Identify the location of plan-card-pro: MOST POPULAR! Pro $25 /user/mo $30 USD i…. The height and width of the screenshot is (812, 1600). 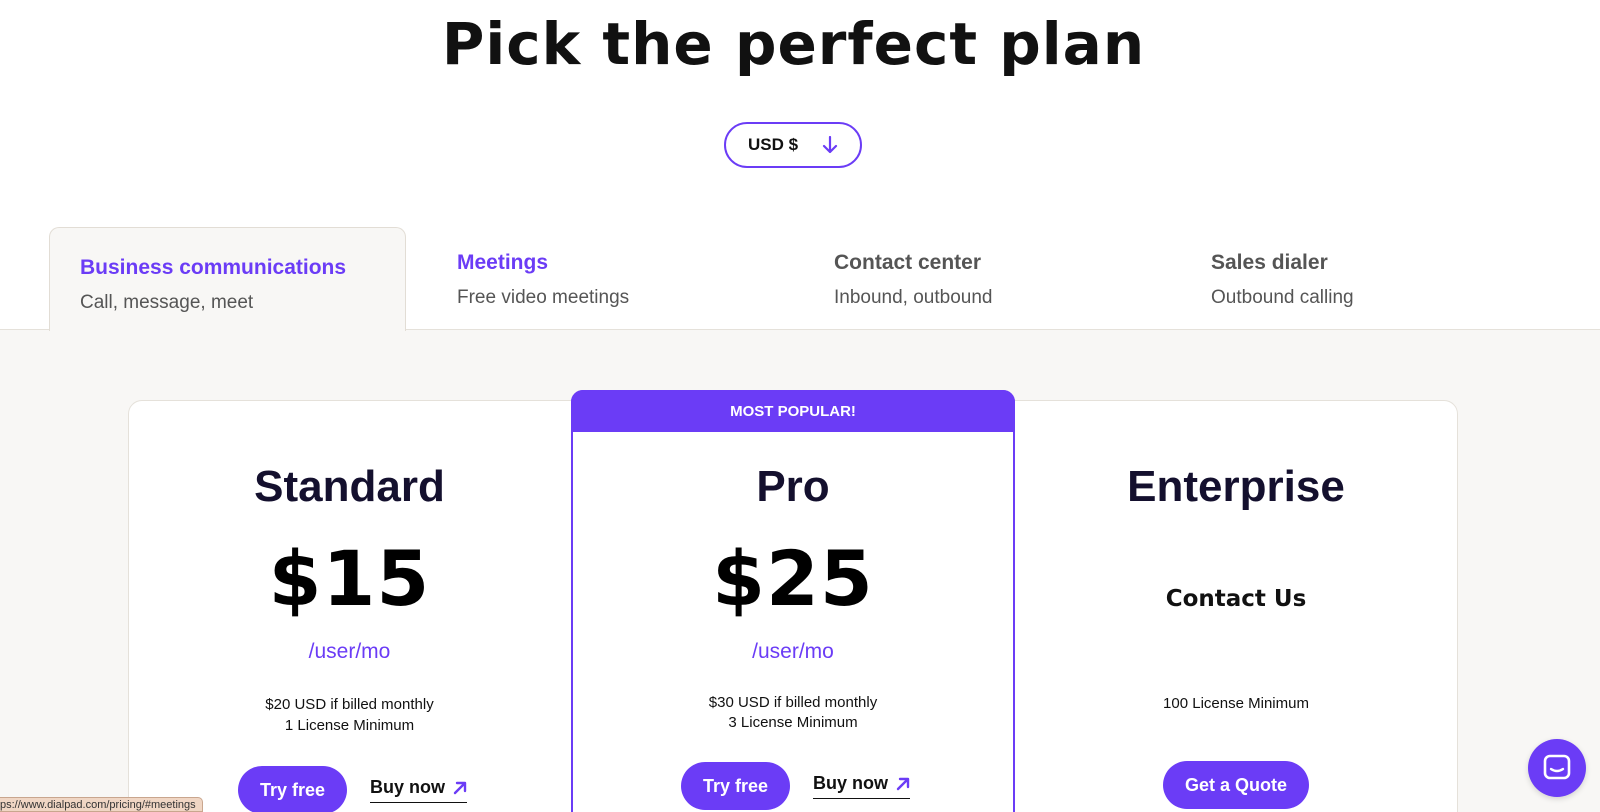
(793, 601).